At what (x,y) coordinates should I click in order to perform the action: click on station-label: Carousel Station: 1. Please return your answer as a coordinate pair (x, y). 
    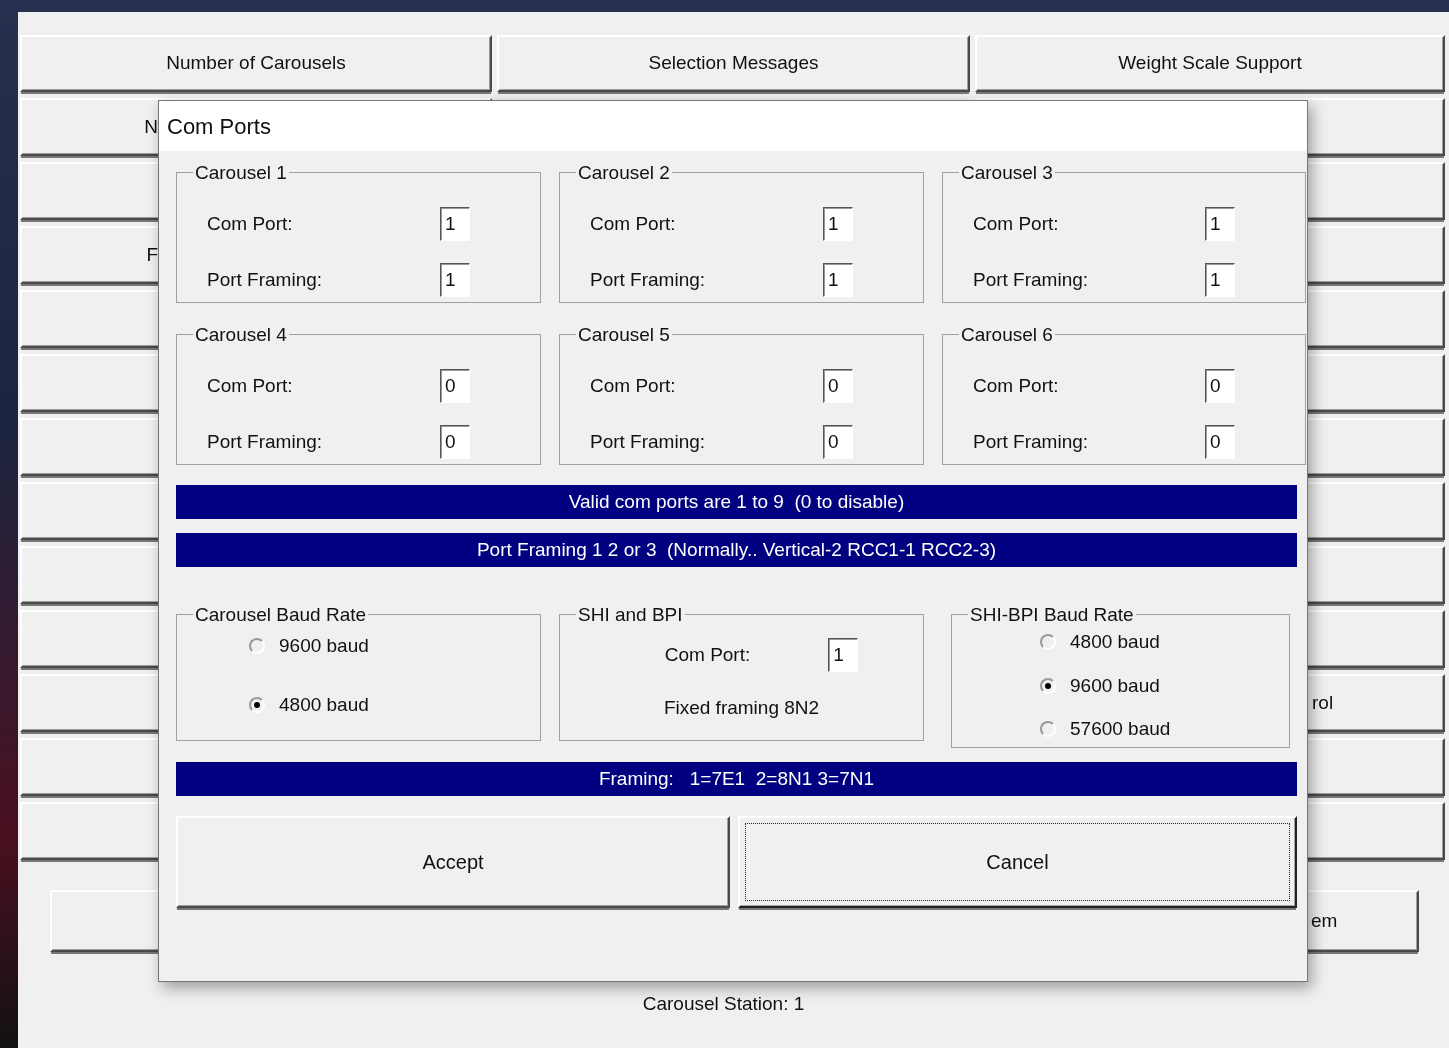
    Looking at the image, I should click on (723, 1004).